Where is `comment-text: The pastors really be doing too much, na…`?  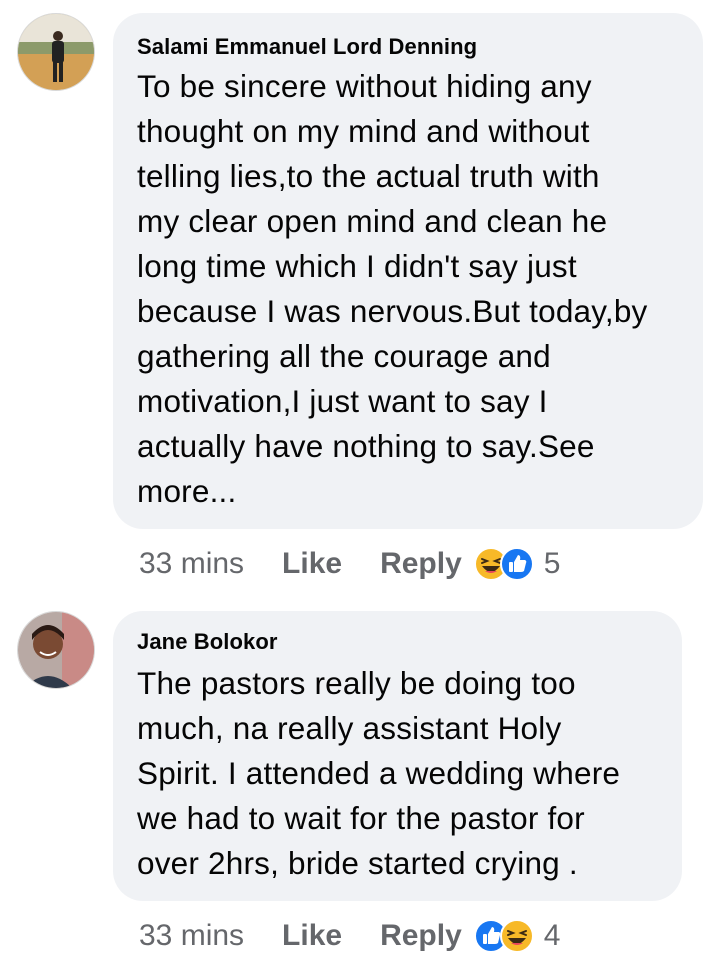
comment-text: The pastors really be doing too much, na… is located at coordinates (379, 773).